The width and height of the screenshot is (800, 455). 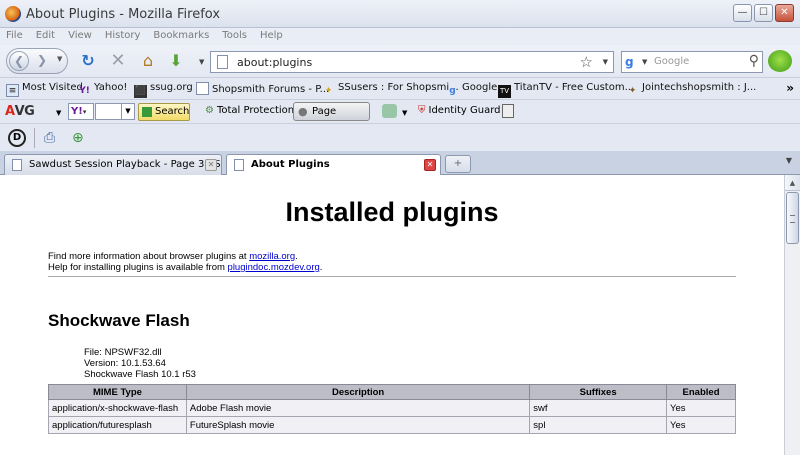 I want to click on plugin-name: Shockwave Flash, so click(x=119, y=320).